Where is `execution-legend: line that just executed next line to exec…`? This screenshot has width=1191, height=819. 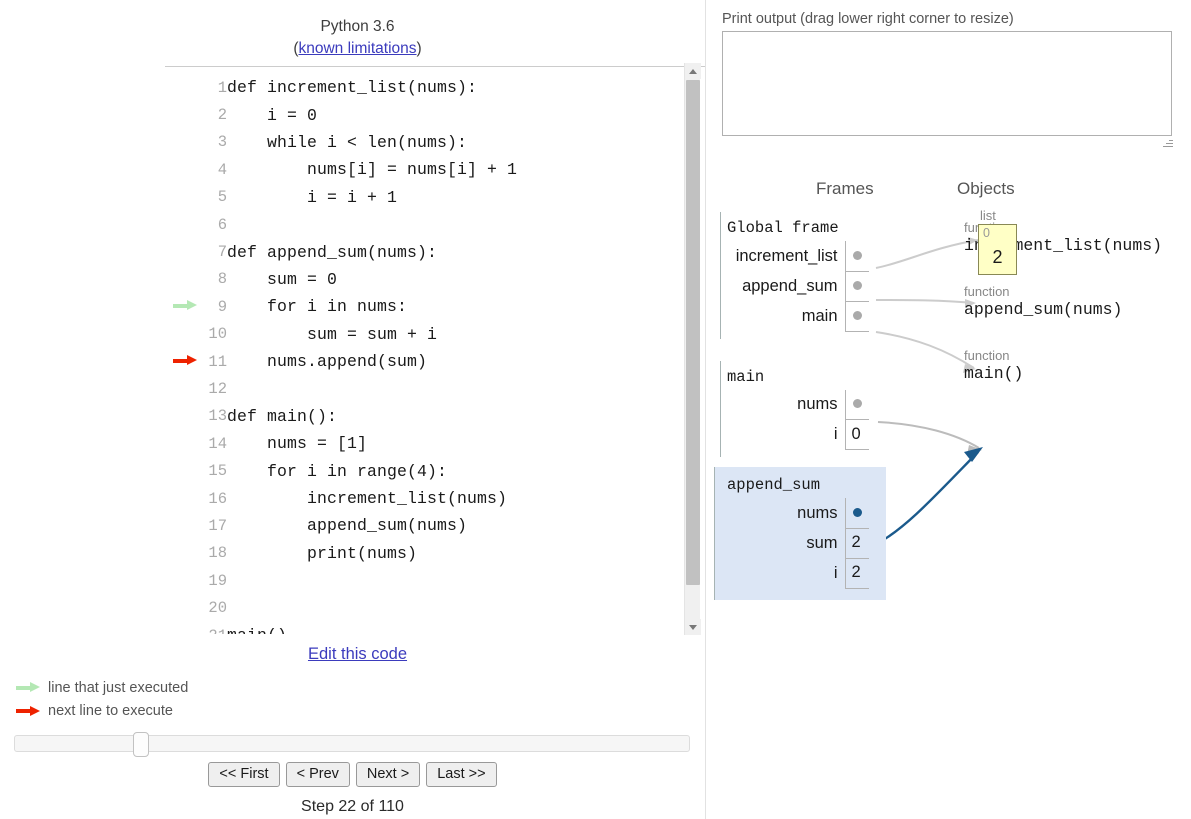 execution-legend: line that just executed next line to exec… is located at coordinates (101, 699).